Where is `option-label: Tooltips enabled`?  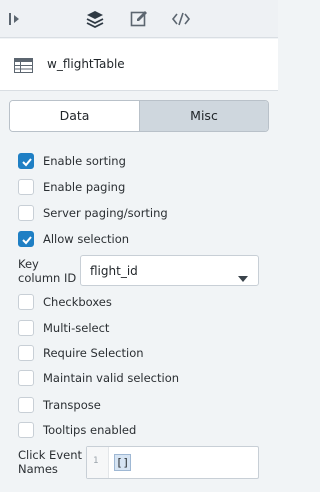
option-label: Tooltips enabled is located at coordinates (90, 430).